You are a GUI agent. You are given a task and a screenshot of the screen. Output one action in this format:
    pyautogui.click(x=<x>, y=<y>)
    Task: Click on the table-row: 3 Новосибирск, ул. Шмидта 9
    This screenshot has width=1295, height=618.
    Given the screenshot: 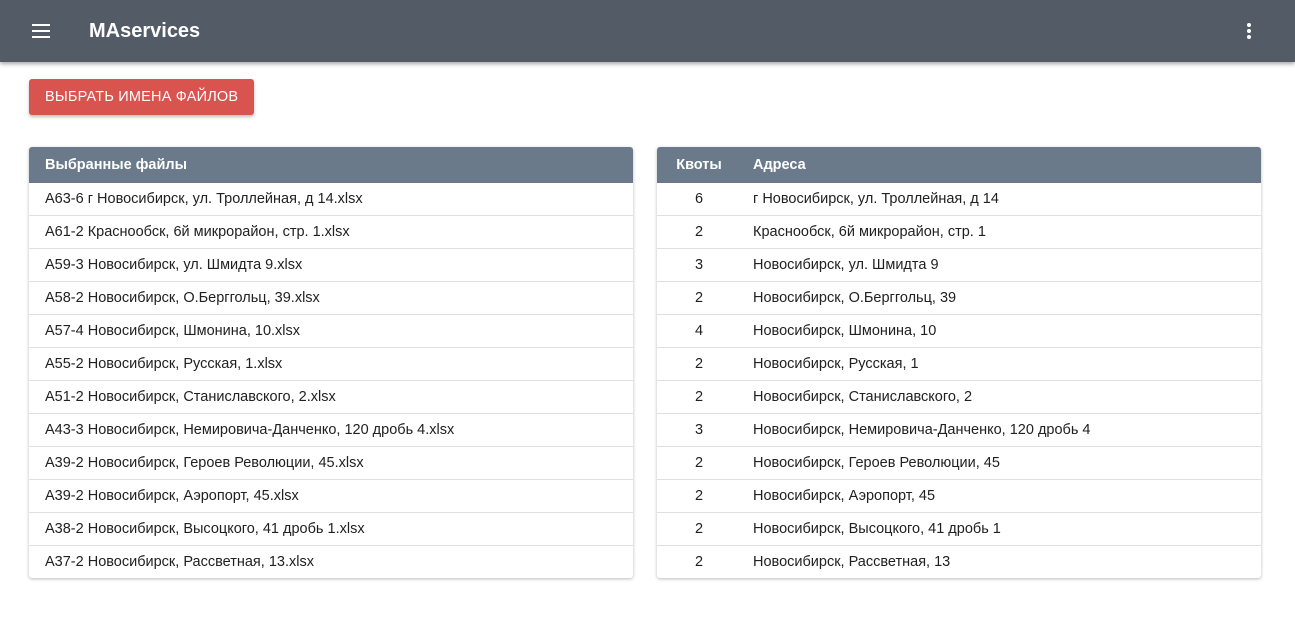 What is the action you would take?
    pyautogui.click(x=959, y=265)
    